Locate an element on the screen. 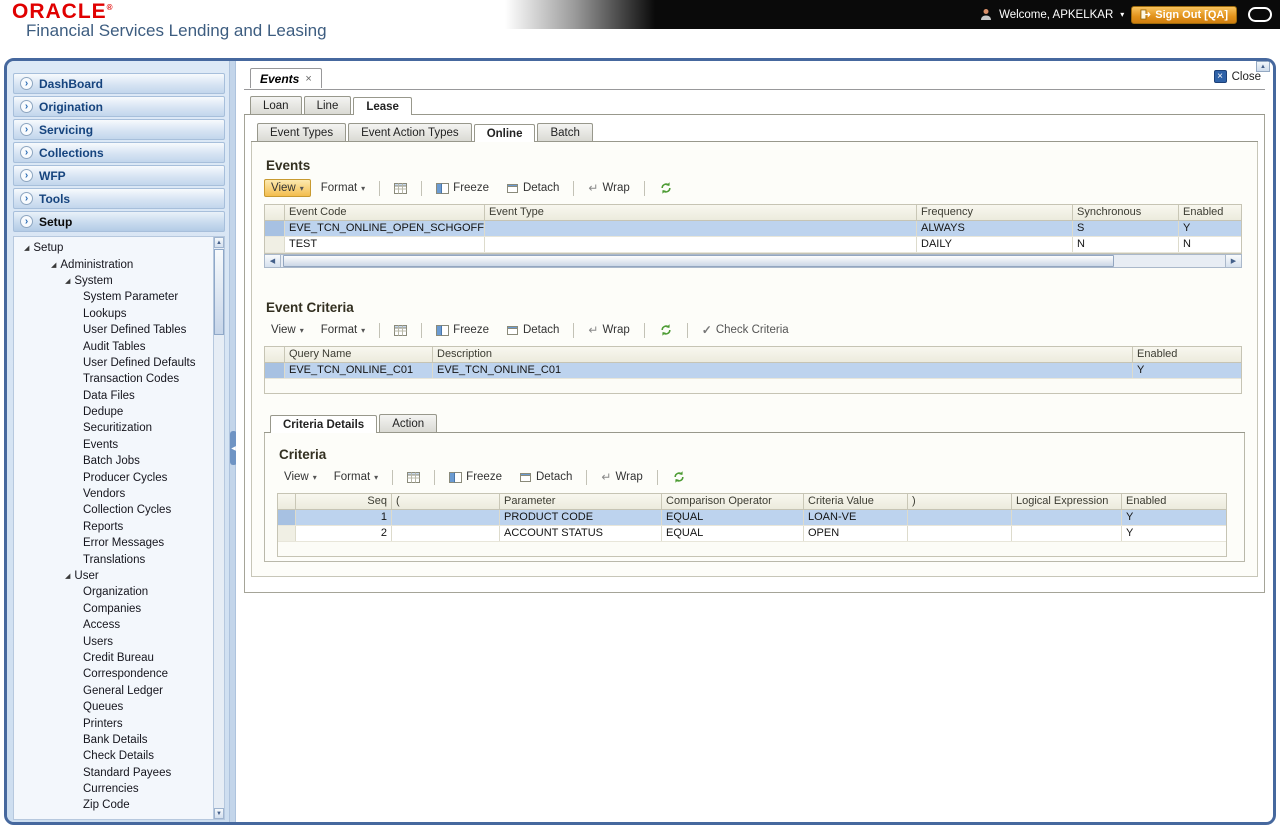  product-tab: Loan is located at coordinates (276, 105).